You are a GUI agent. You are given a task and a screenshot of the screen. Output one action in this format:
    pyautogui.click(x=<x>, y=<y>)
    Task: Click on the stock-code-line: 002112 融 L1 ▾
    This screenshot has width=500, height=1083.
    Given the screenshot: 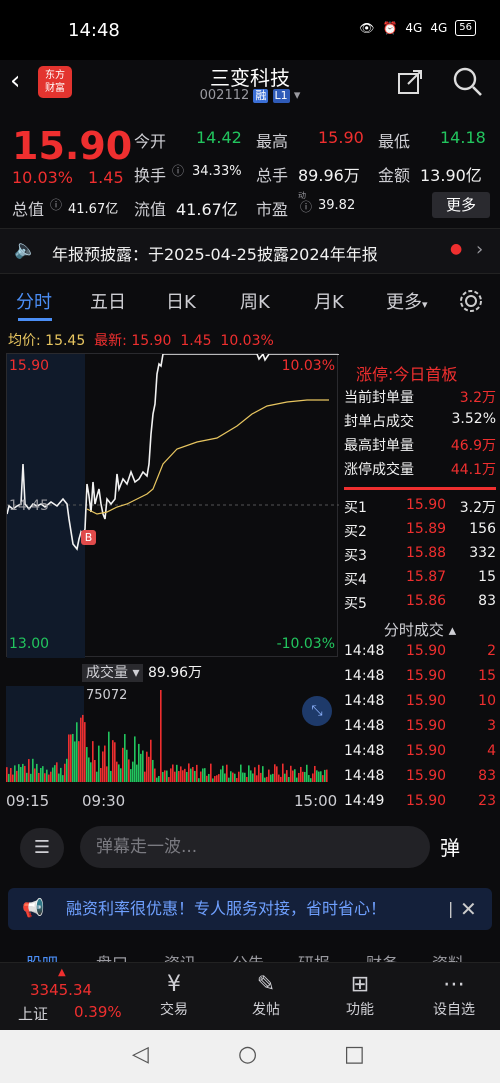 What is the action you would take?
    pyautogui.click(x=250, y=95)
    